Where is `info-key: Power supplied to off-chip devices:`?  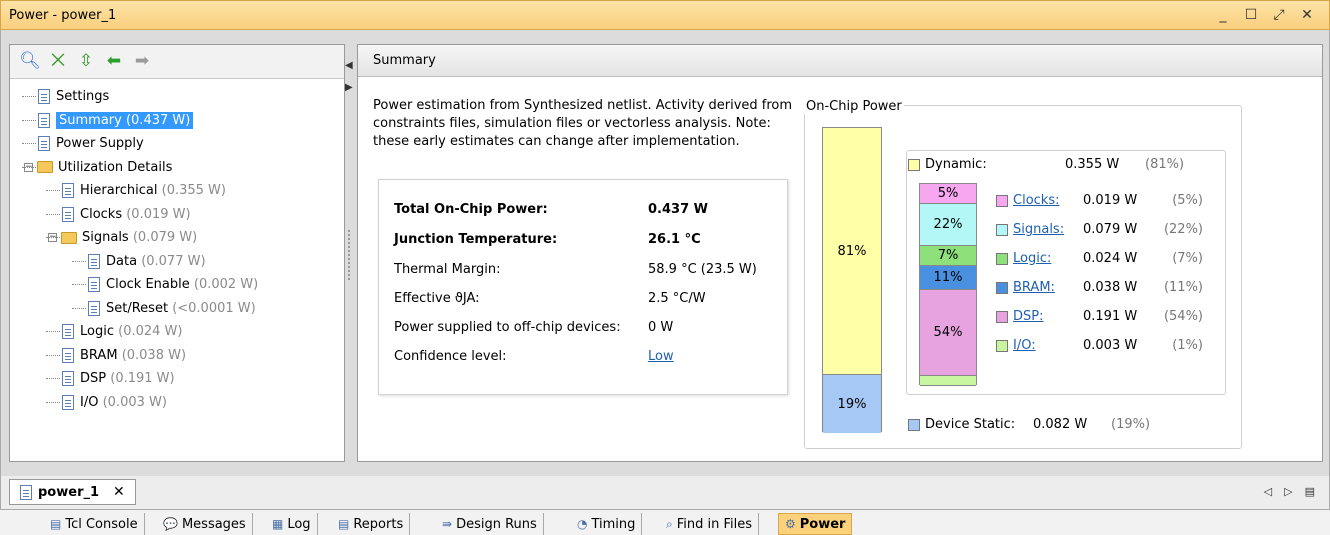
info-key: Power supplied to off-chip devices: is located at coordinates (507, 327).